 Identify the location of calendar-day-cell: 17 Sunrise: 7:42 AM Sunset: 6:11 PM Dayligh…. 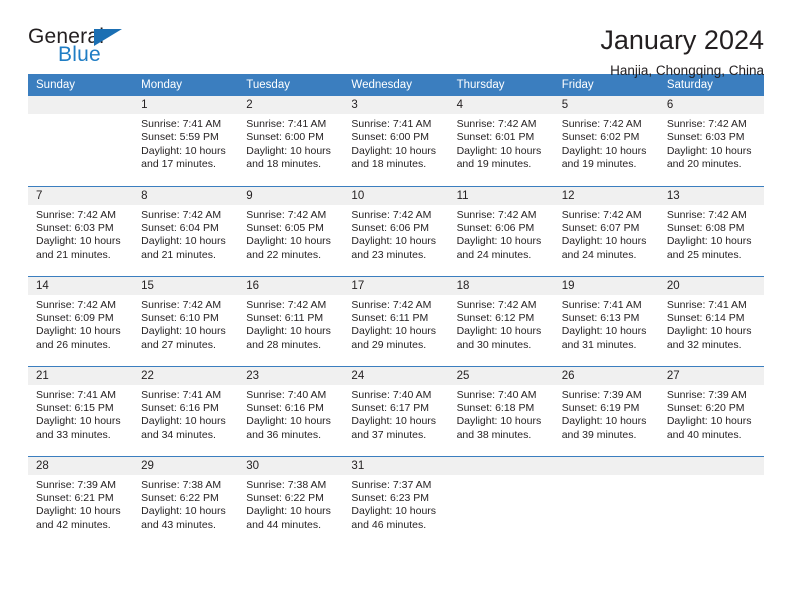
(396, 320).